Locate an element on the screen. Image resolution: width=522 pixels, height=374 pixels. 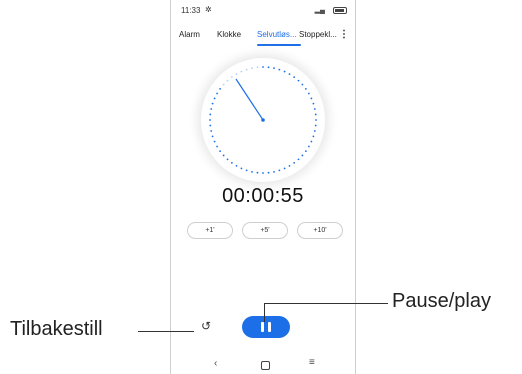
active-tab-indicator is located at coordinates (279, 45).